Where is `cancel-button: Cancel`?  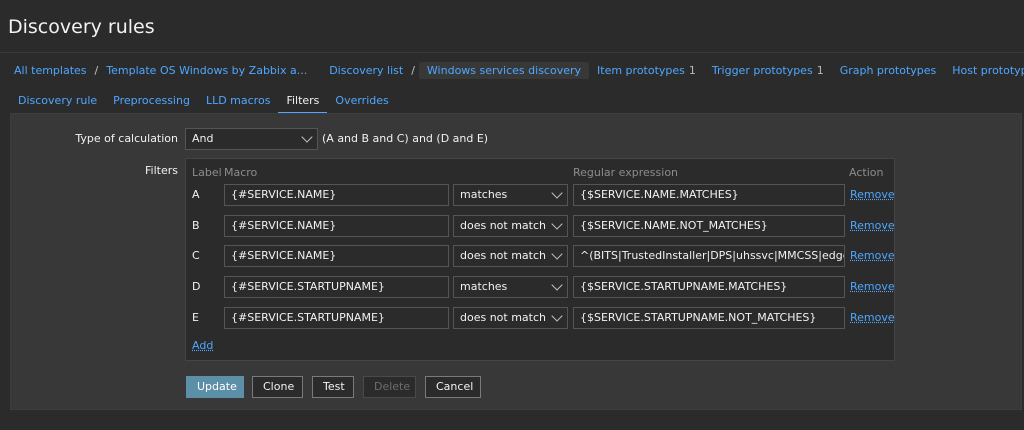 cancel-button: Cancel is located at coordinates (453, 387).